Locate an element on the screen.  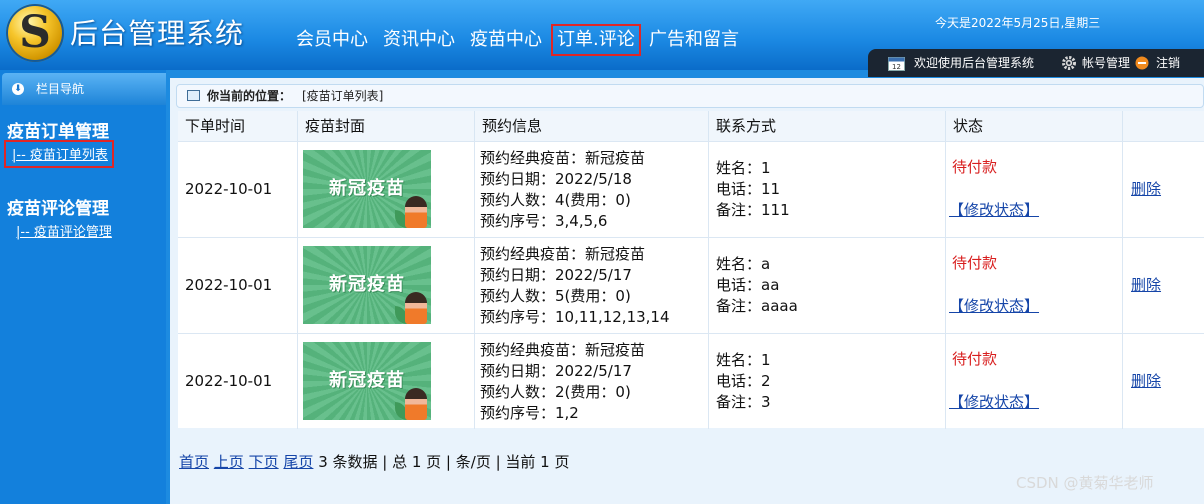
booking-count: 预约人数：2(费用：0) is located at coordinates (555, 392).